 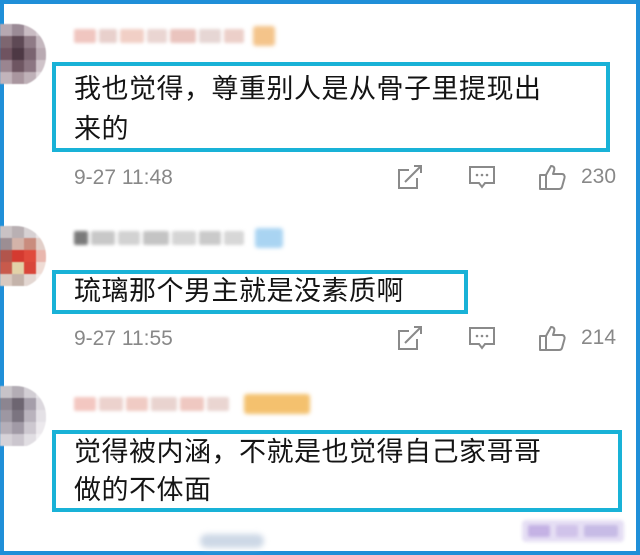 I want to click on comment-actions: 214, so click(x=510, y=338).